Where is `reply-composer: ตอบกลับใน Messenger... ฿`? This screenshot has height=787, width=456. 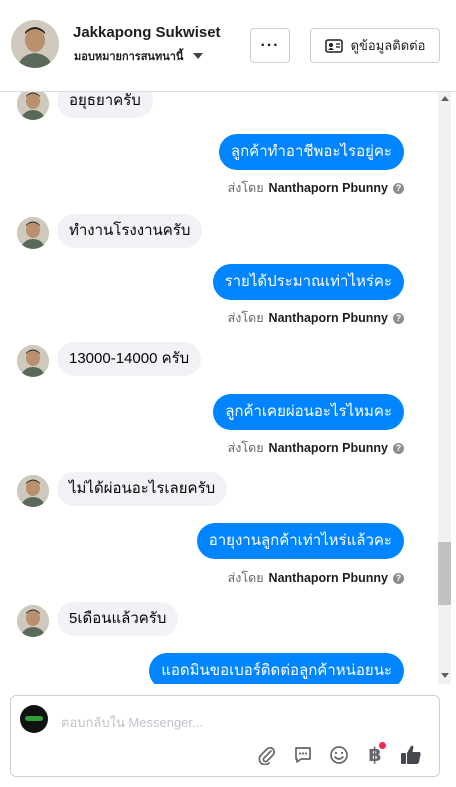 reply-composer: ตอบกลับใน Messenger... ฿ is located at coordinates (225, 736).